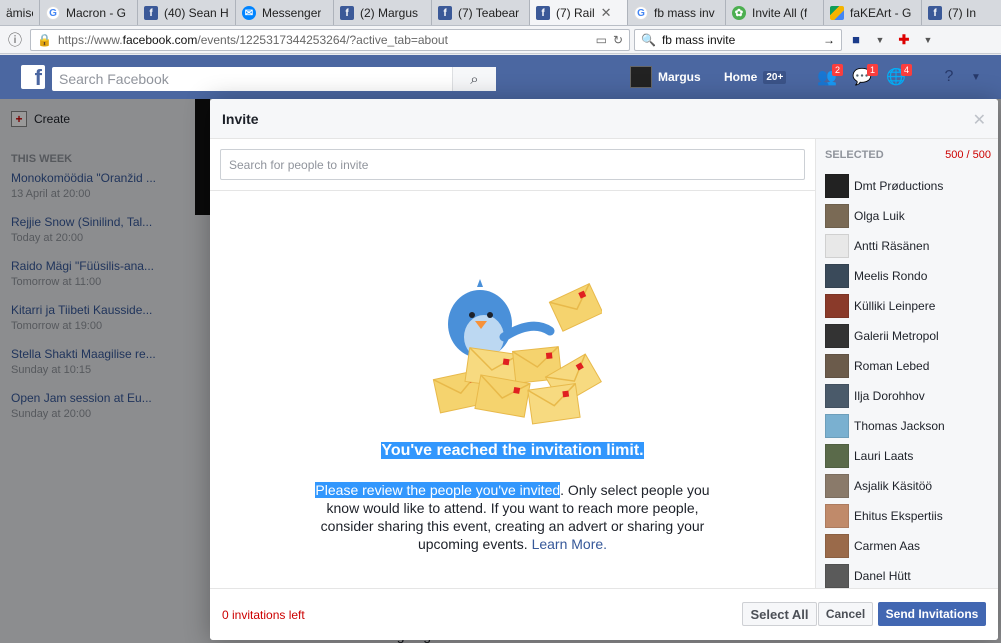 This screenshot has height=643, width=1001. What do you see at coordinates (474, 79) in the screenshot?
I see `search-icon: ⌕` at bounding box center [474, 79].